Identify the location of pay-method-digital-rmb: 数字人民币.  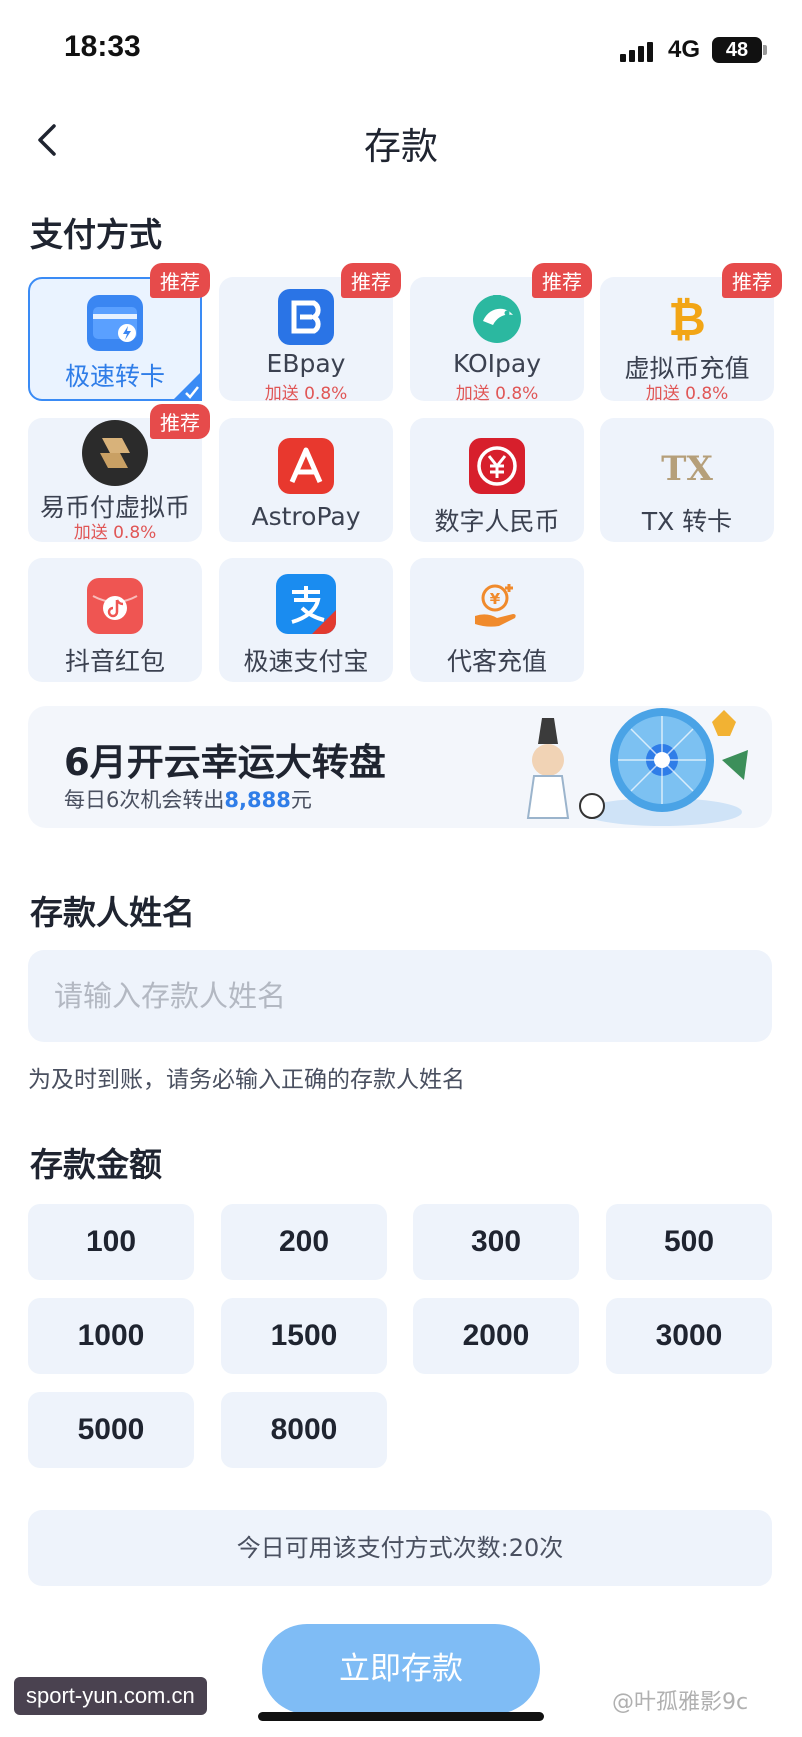
(497, 480).